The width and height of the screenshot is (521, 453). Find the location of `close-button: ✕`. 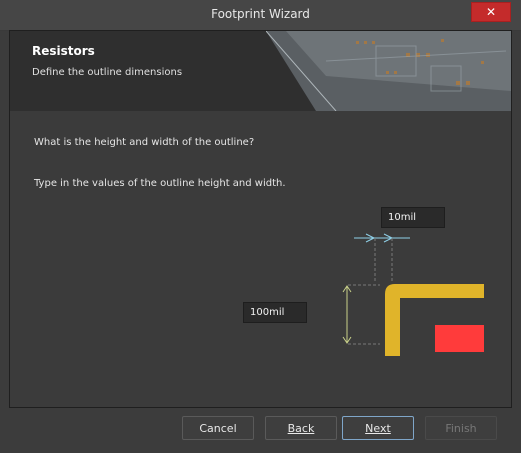

close-button: ✕ is located at coordinates (491, 12).